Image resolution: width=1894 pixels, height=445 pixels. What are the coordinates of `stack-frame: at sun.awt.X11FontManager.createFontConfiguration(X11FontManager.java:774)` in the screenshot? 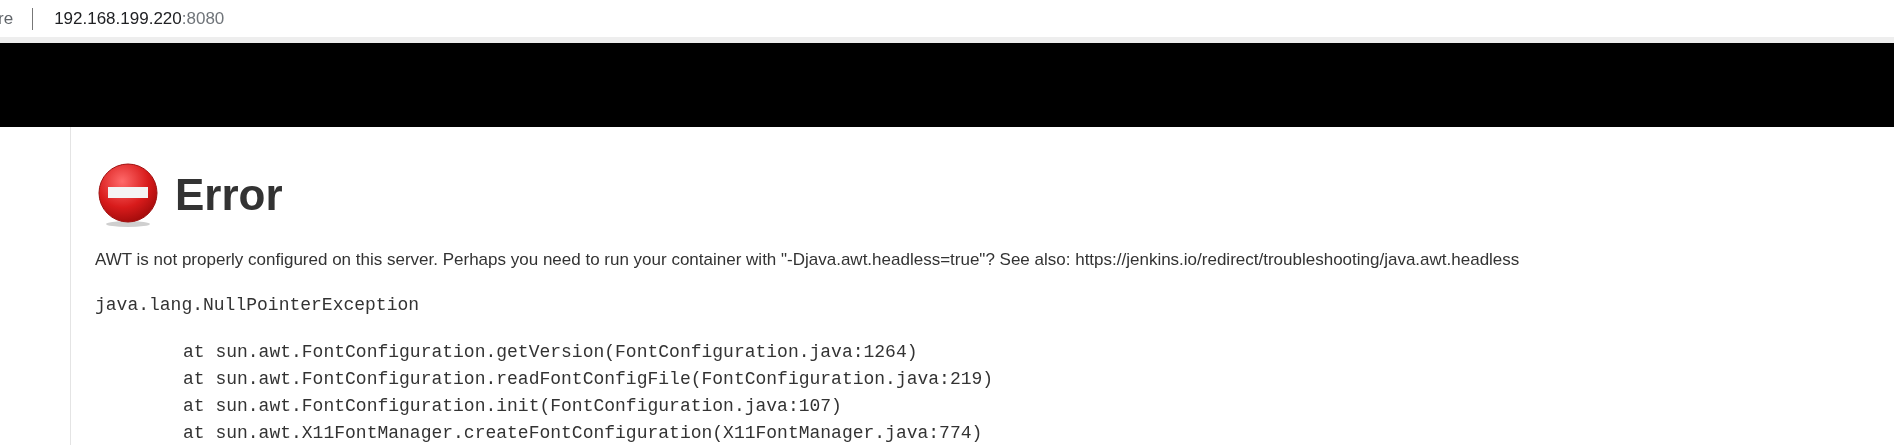 It's located at (994, 432).